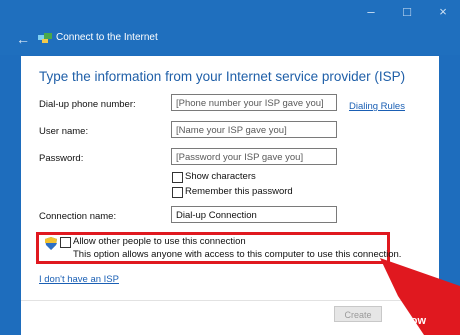 Image resolution: width=460 pixels, height=335 pixels. I want to click on close-button: ×, so click(443, 11).